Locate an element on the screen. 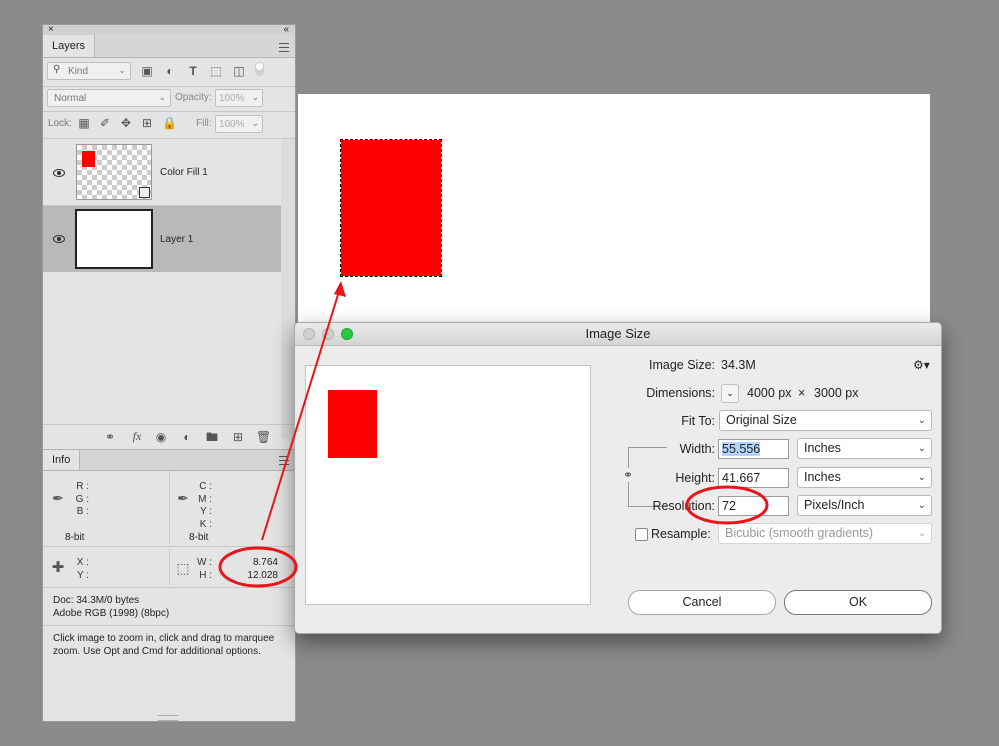  blend-mode-select: Normal ⌄ is located at coordinates (109, 98).